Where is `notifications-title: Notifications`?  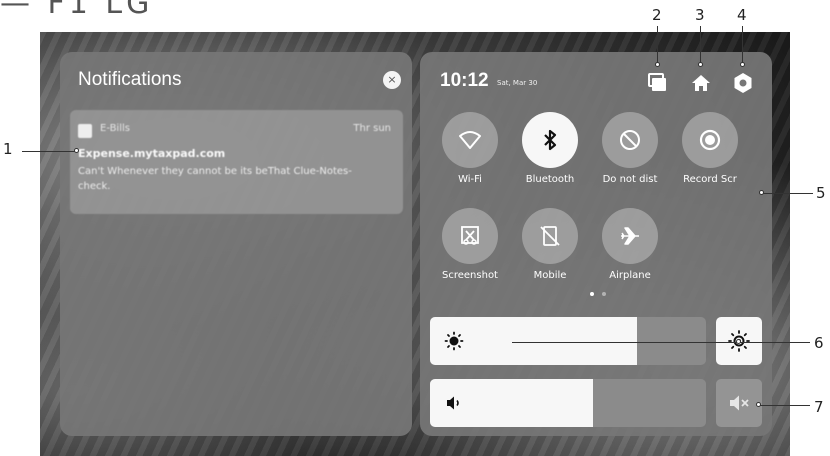 notifications-title: Notifications is located at coordinates (130, 79).